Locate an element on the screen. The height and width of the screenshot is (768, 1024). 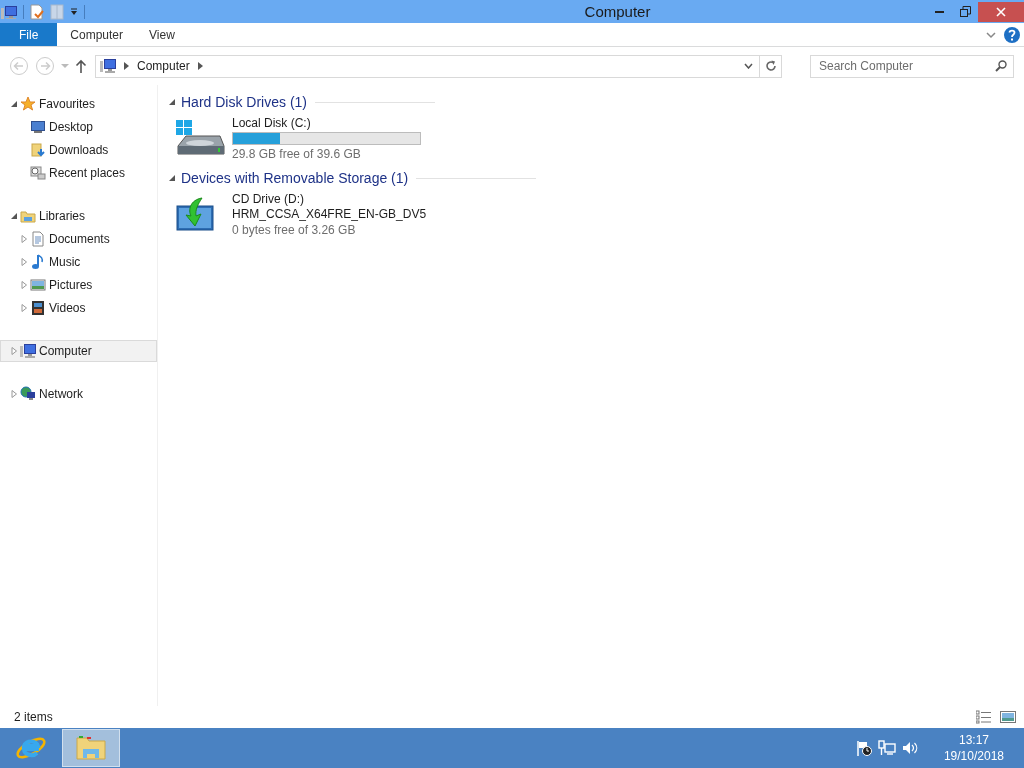
dropdown-arrow-icon is located at coordinates (74, 11).